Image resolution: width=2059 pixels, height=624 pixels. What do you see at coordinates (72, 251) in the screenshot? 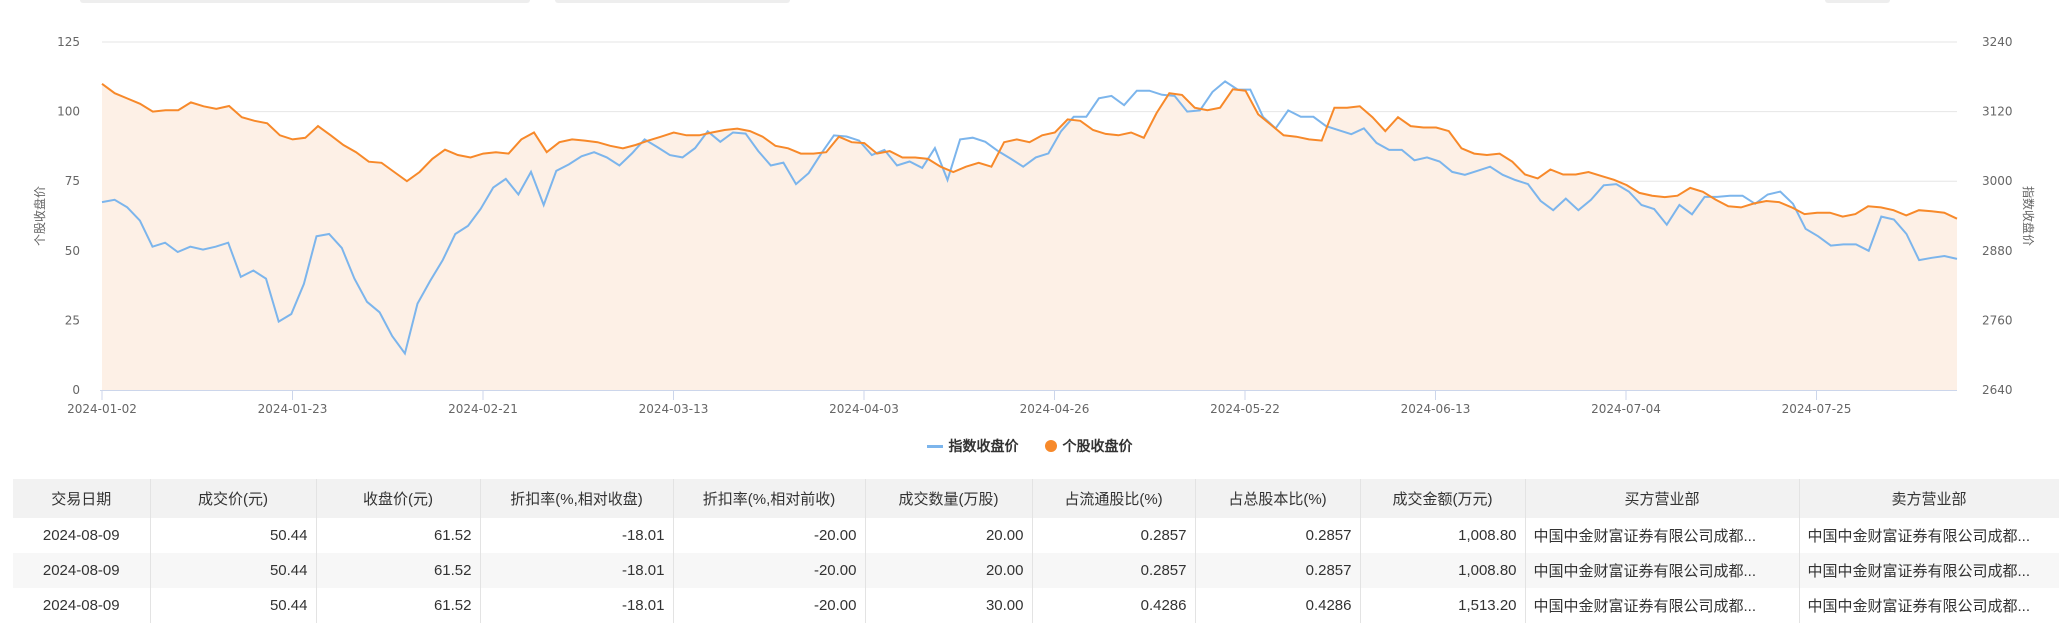
I see `left-axis-tick-label: 50` at bounding box center [72, 251].